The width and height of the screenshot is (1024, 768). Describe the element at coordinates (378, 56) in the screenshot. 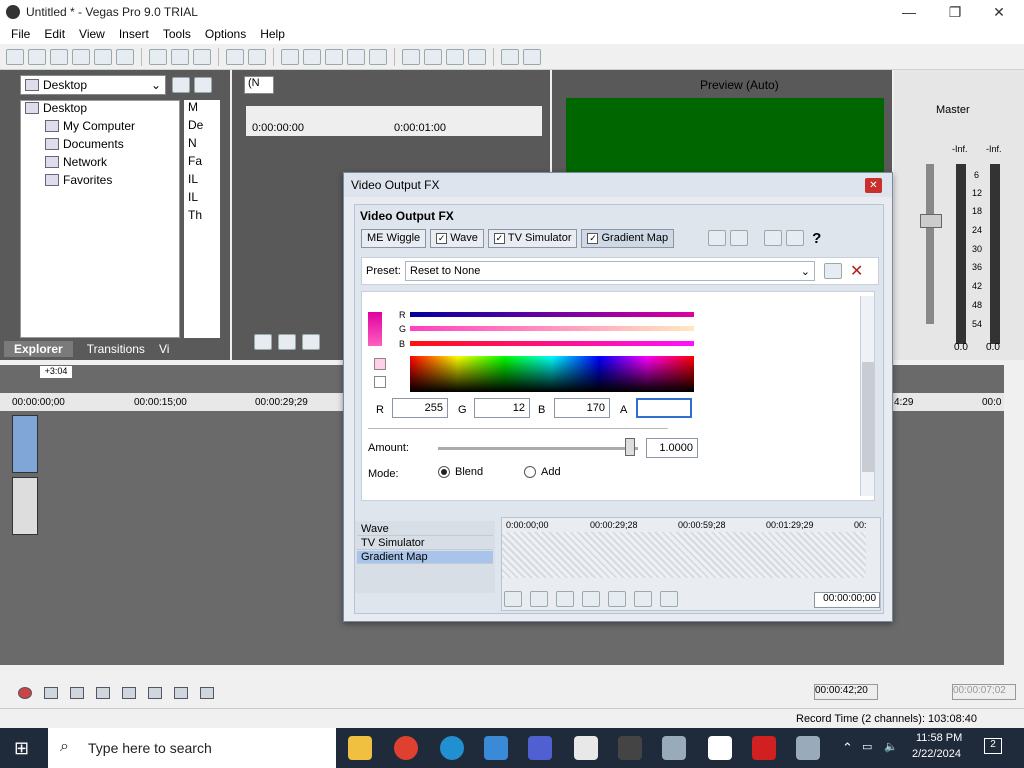

I see `zoom-tool-icon` at that location.